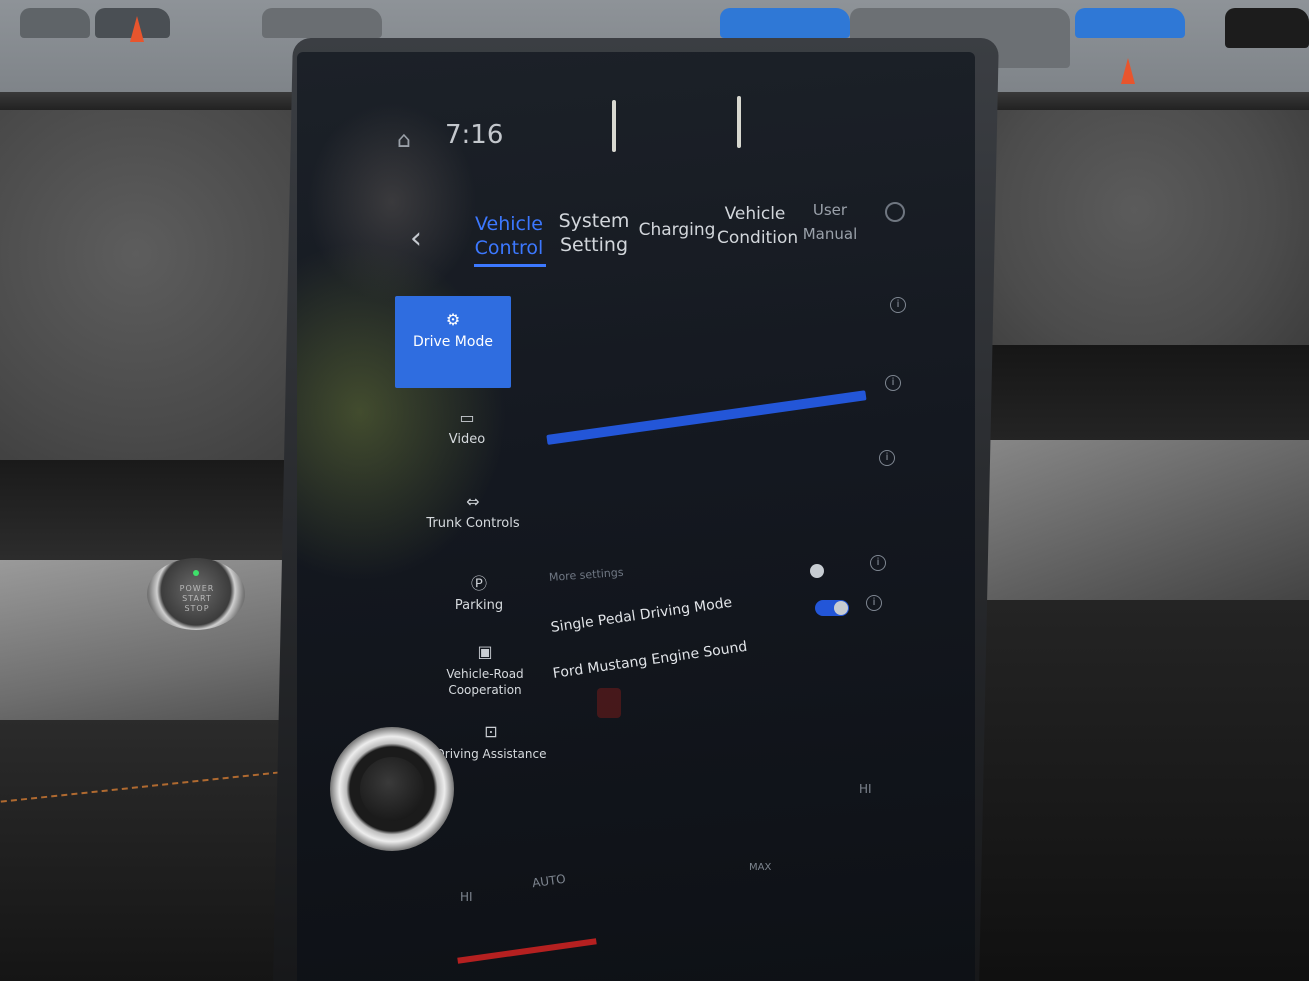 The width and height of the screenshot is (1309, 981). Describe the element at coordinates (895, 212) in the screenshot. I see `search-icon` at that location.